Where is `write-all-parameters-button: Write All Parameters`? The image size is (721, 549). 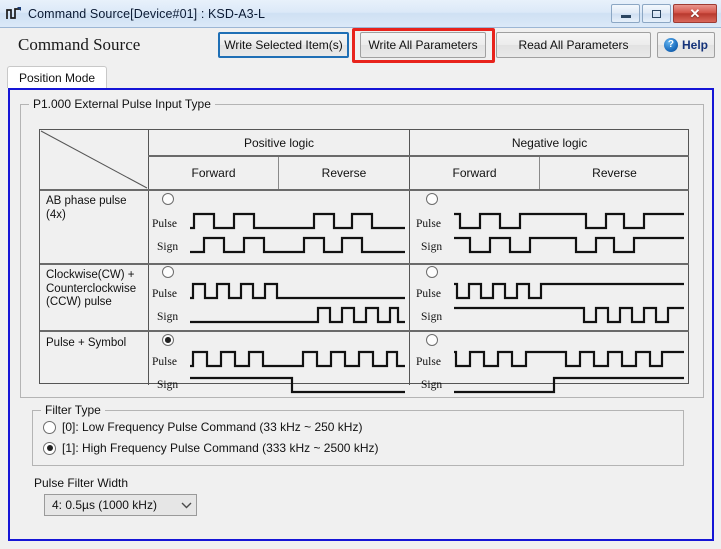 write-all-parameters-button: Write All Parameters is located at coordinates (423, 45).